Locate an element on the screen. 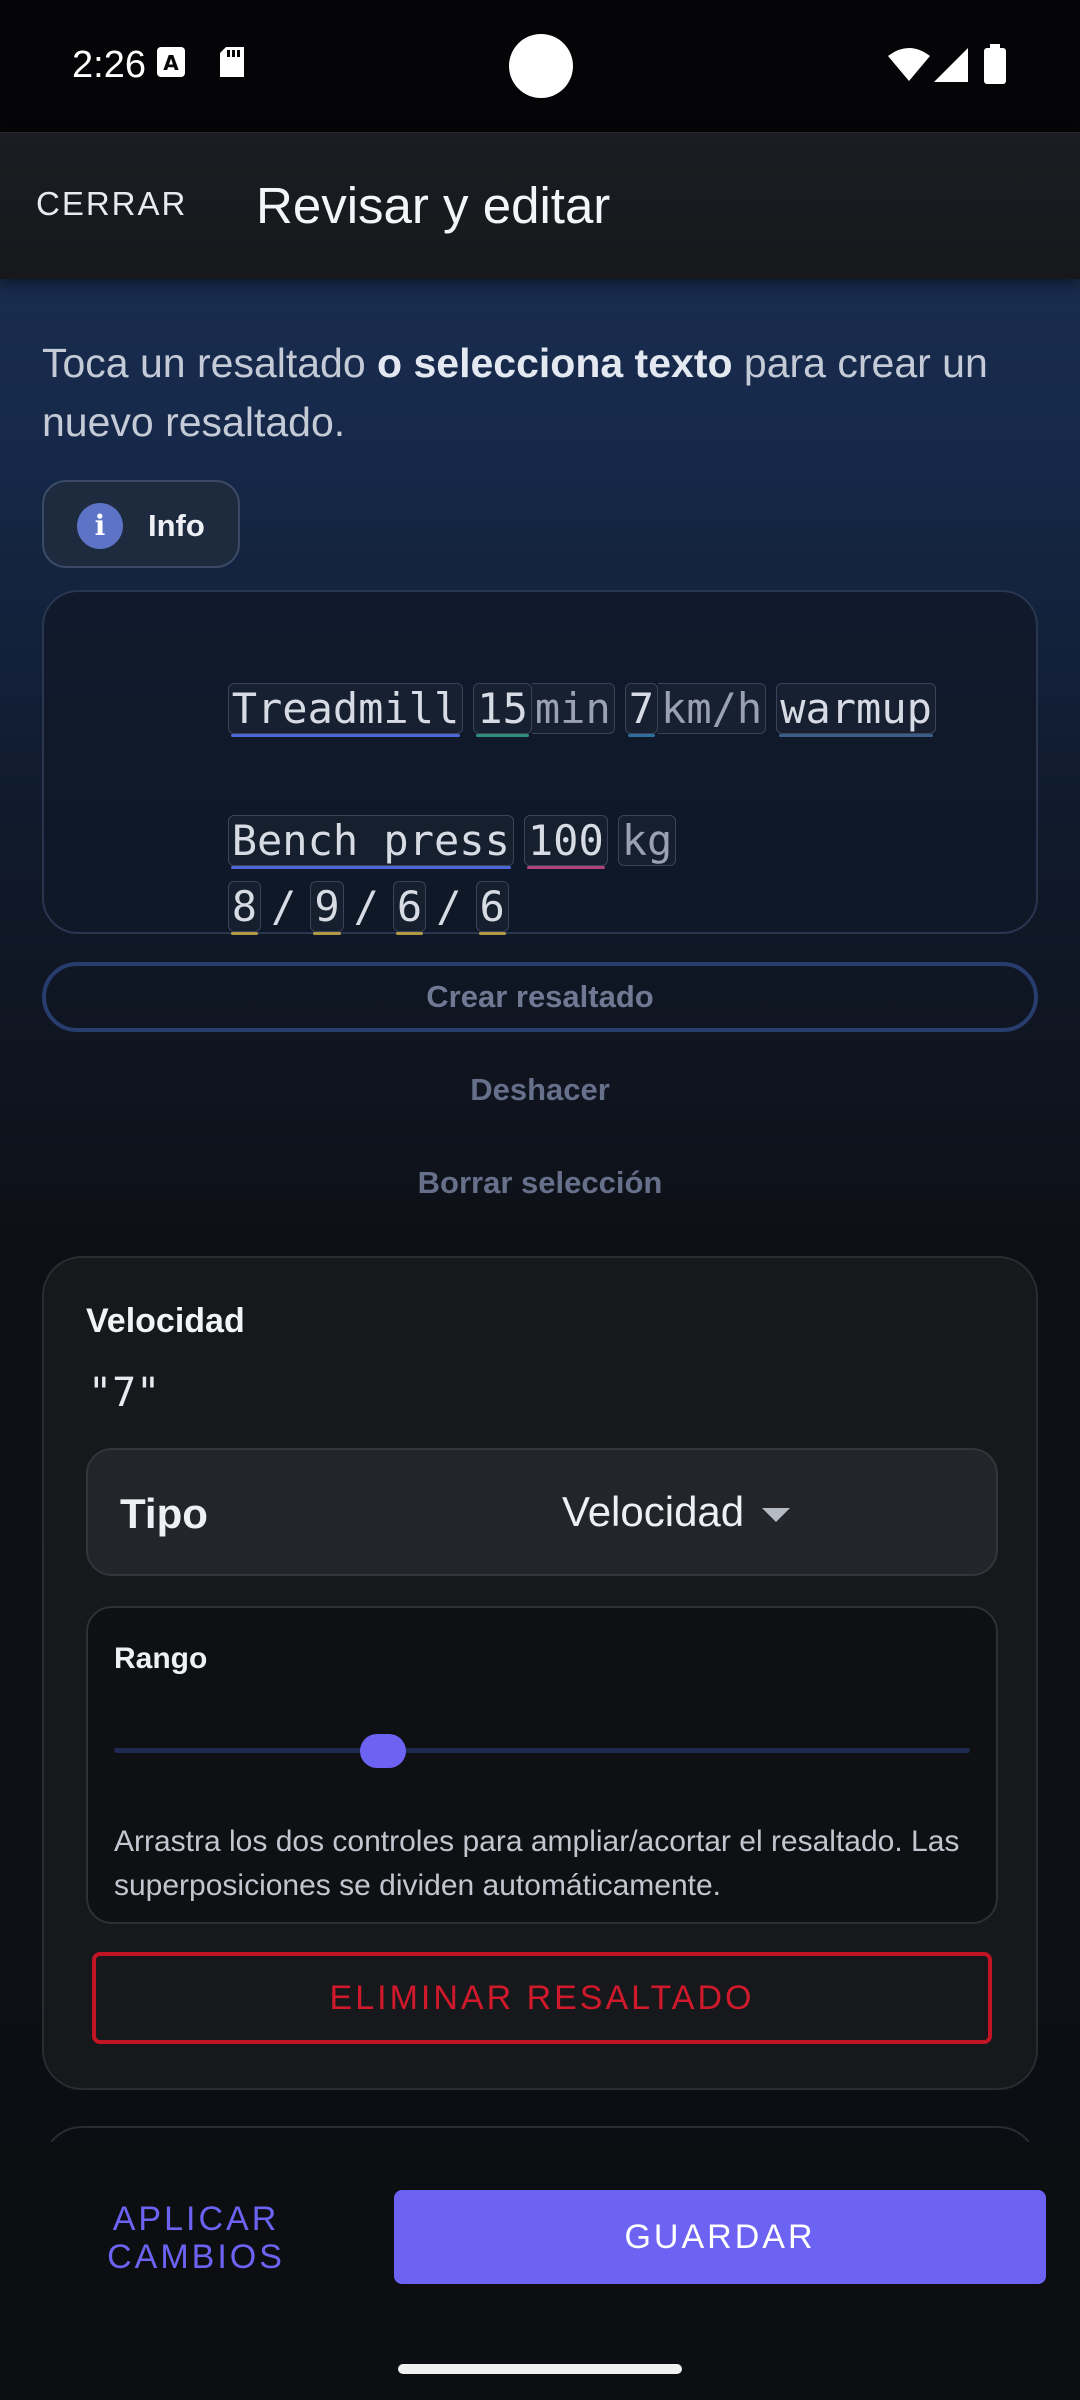 The width and height of the screenshot is (1080, 2400). editor-line-1: Treadmill 15 min 7 km/h warmup is located at coordinates (511, 708).